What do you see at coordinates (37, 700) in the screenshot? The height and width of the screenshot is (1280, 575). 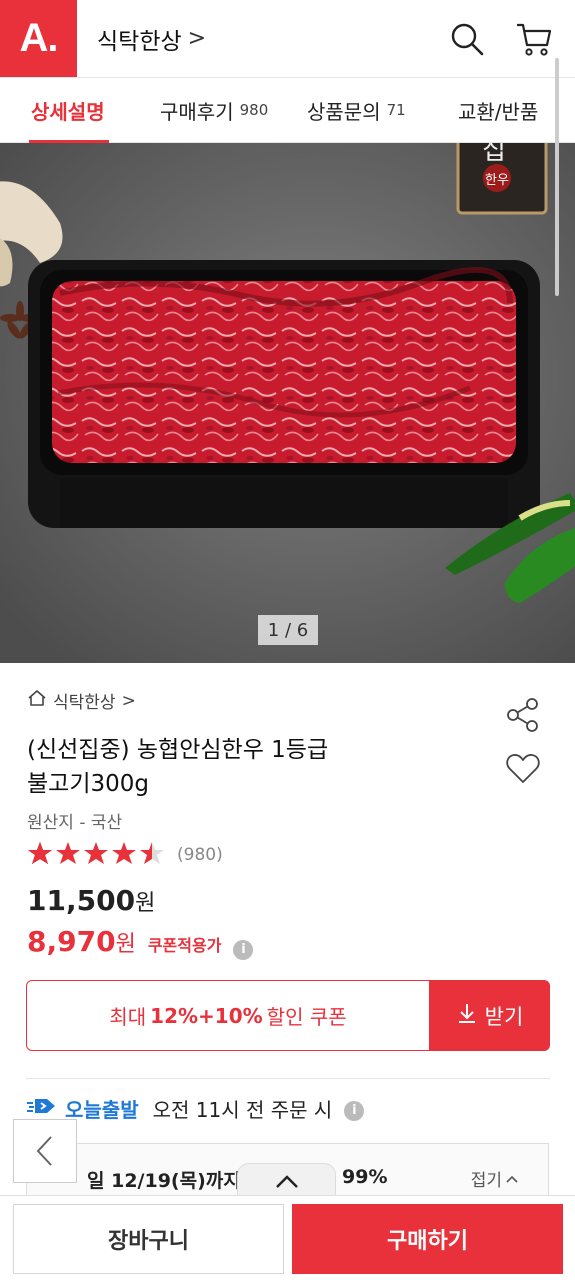 I see `home-icon` at bounding box center [37, 700].